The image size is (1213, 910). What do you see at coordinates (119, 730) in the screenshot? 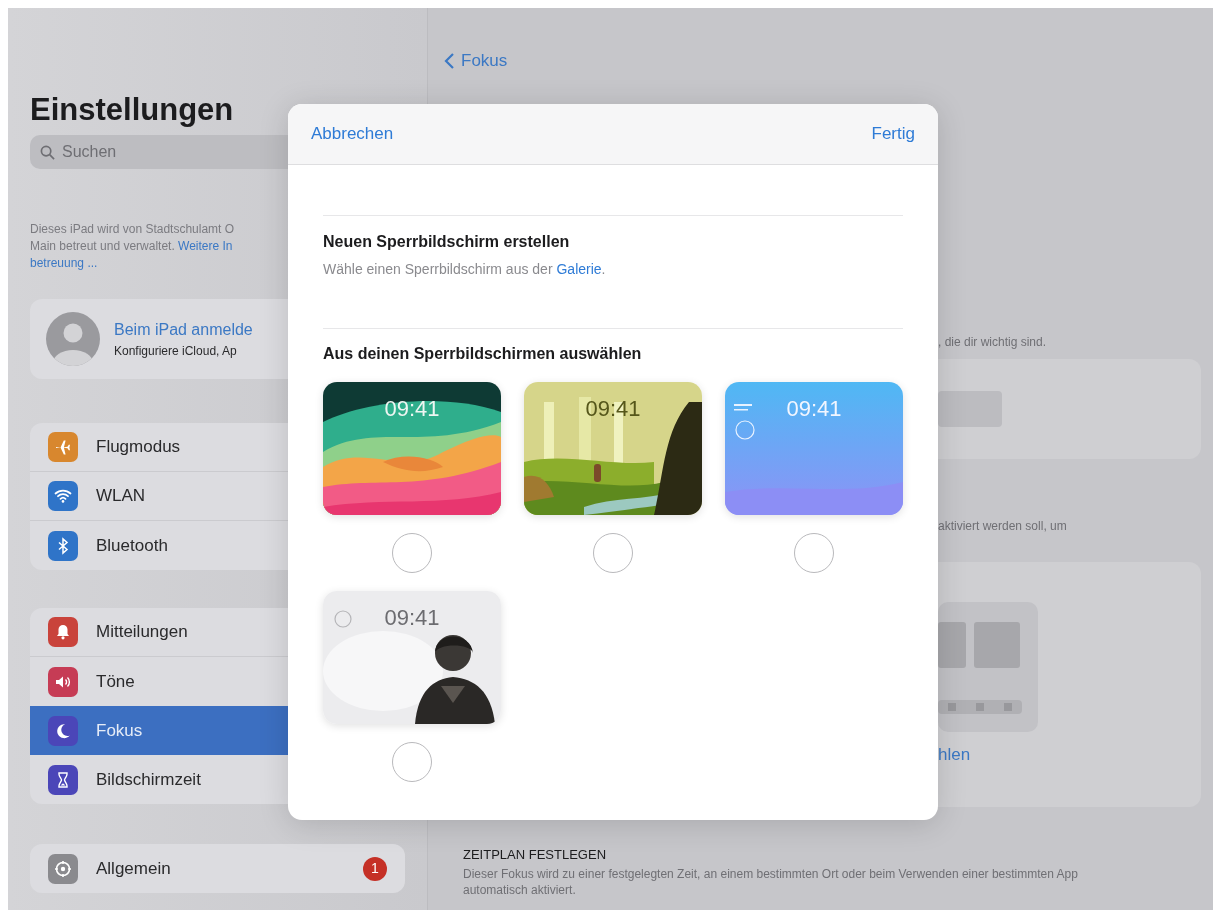
I see `item-label: Fokus` at bounding box center [119, 730].